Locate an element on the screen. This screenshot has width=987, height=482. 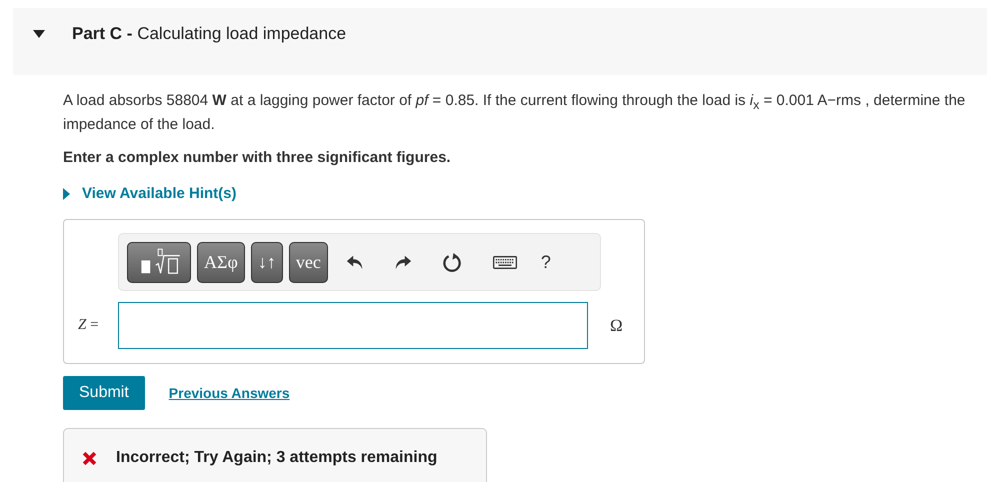
answer-label: Z = is located at coordinates (89, 325).